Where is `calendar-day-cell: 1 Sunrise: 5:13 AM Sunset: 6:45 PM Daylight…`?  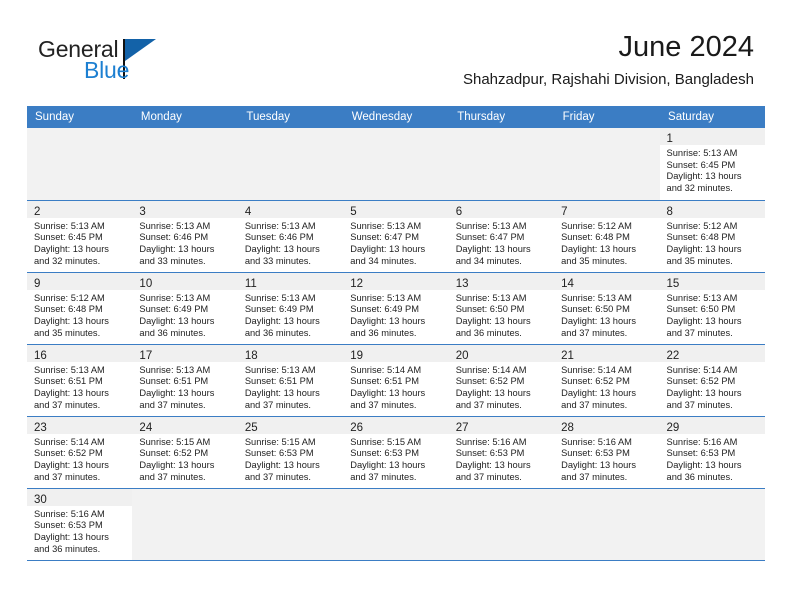
calendar-day-cell: 1 Sunrise: 5:13 AM Sunset: 6:45 PM Daylight… is located at coordinates (712, 164).